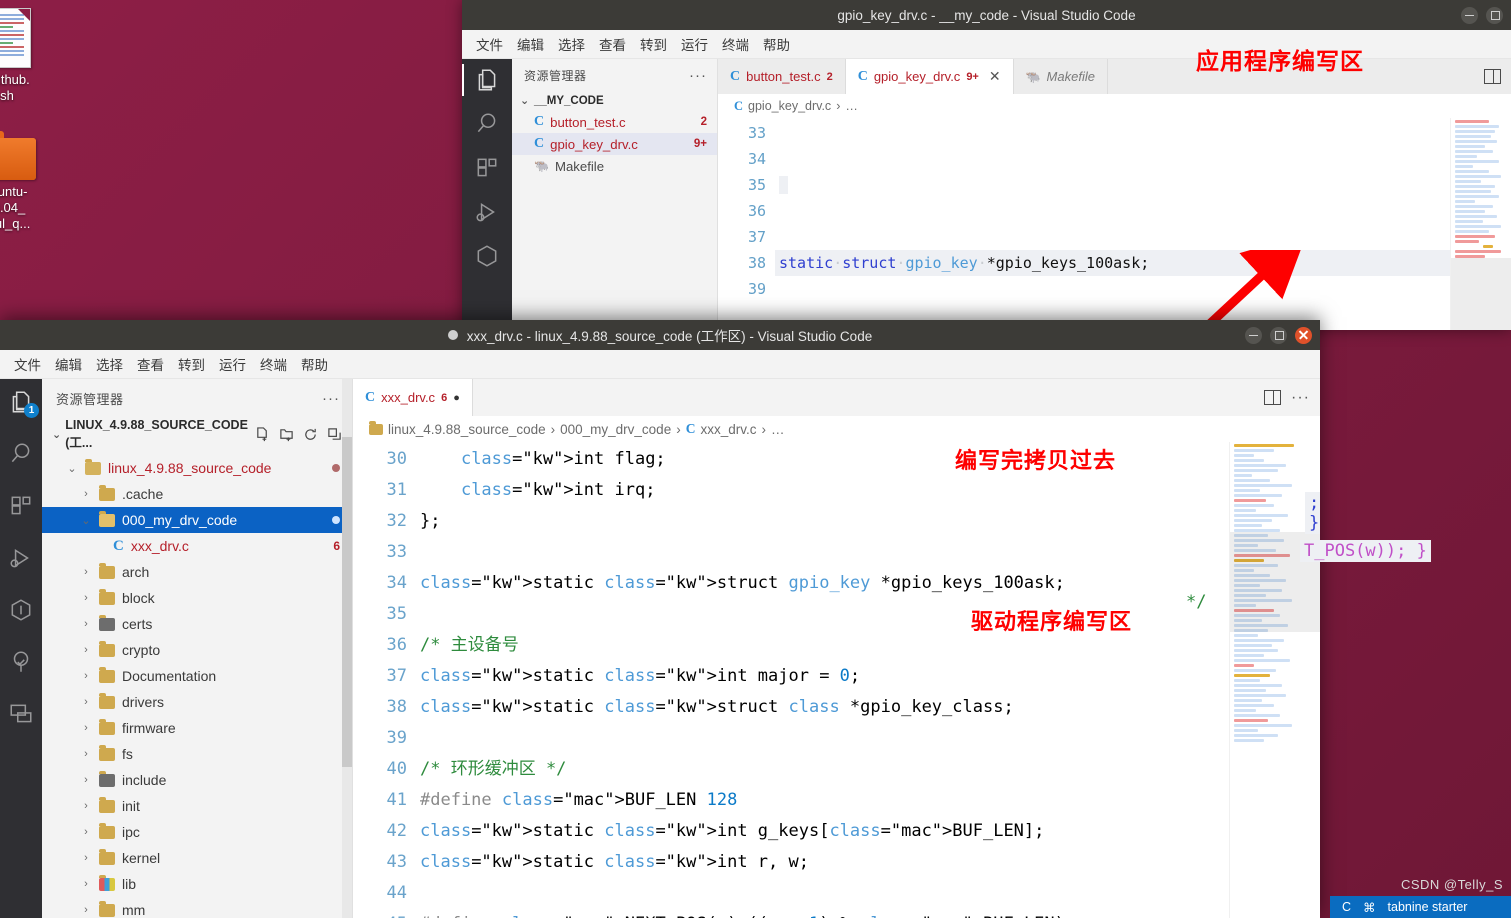  What do you see at coordinates (782, 76) in the screenshot?
I see `tab-button_test_c: C button_test.c 2` at bounding box center [782, 76].